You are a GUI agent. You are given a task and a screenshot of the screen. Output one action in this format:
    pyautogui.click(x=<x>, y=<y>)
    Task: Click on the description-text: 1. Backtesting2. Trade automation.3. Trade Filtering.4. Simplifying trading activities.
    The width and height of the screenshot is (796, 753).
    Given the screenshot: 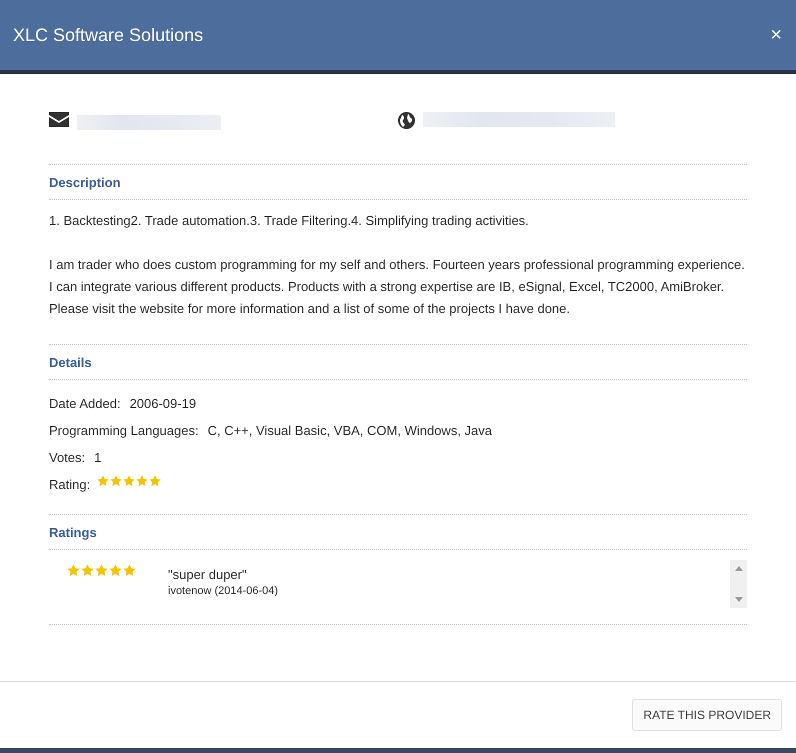 What is the action you would take?
    pyautogui.click(x=289, y=221)
    